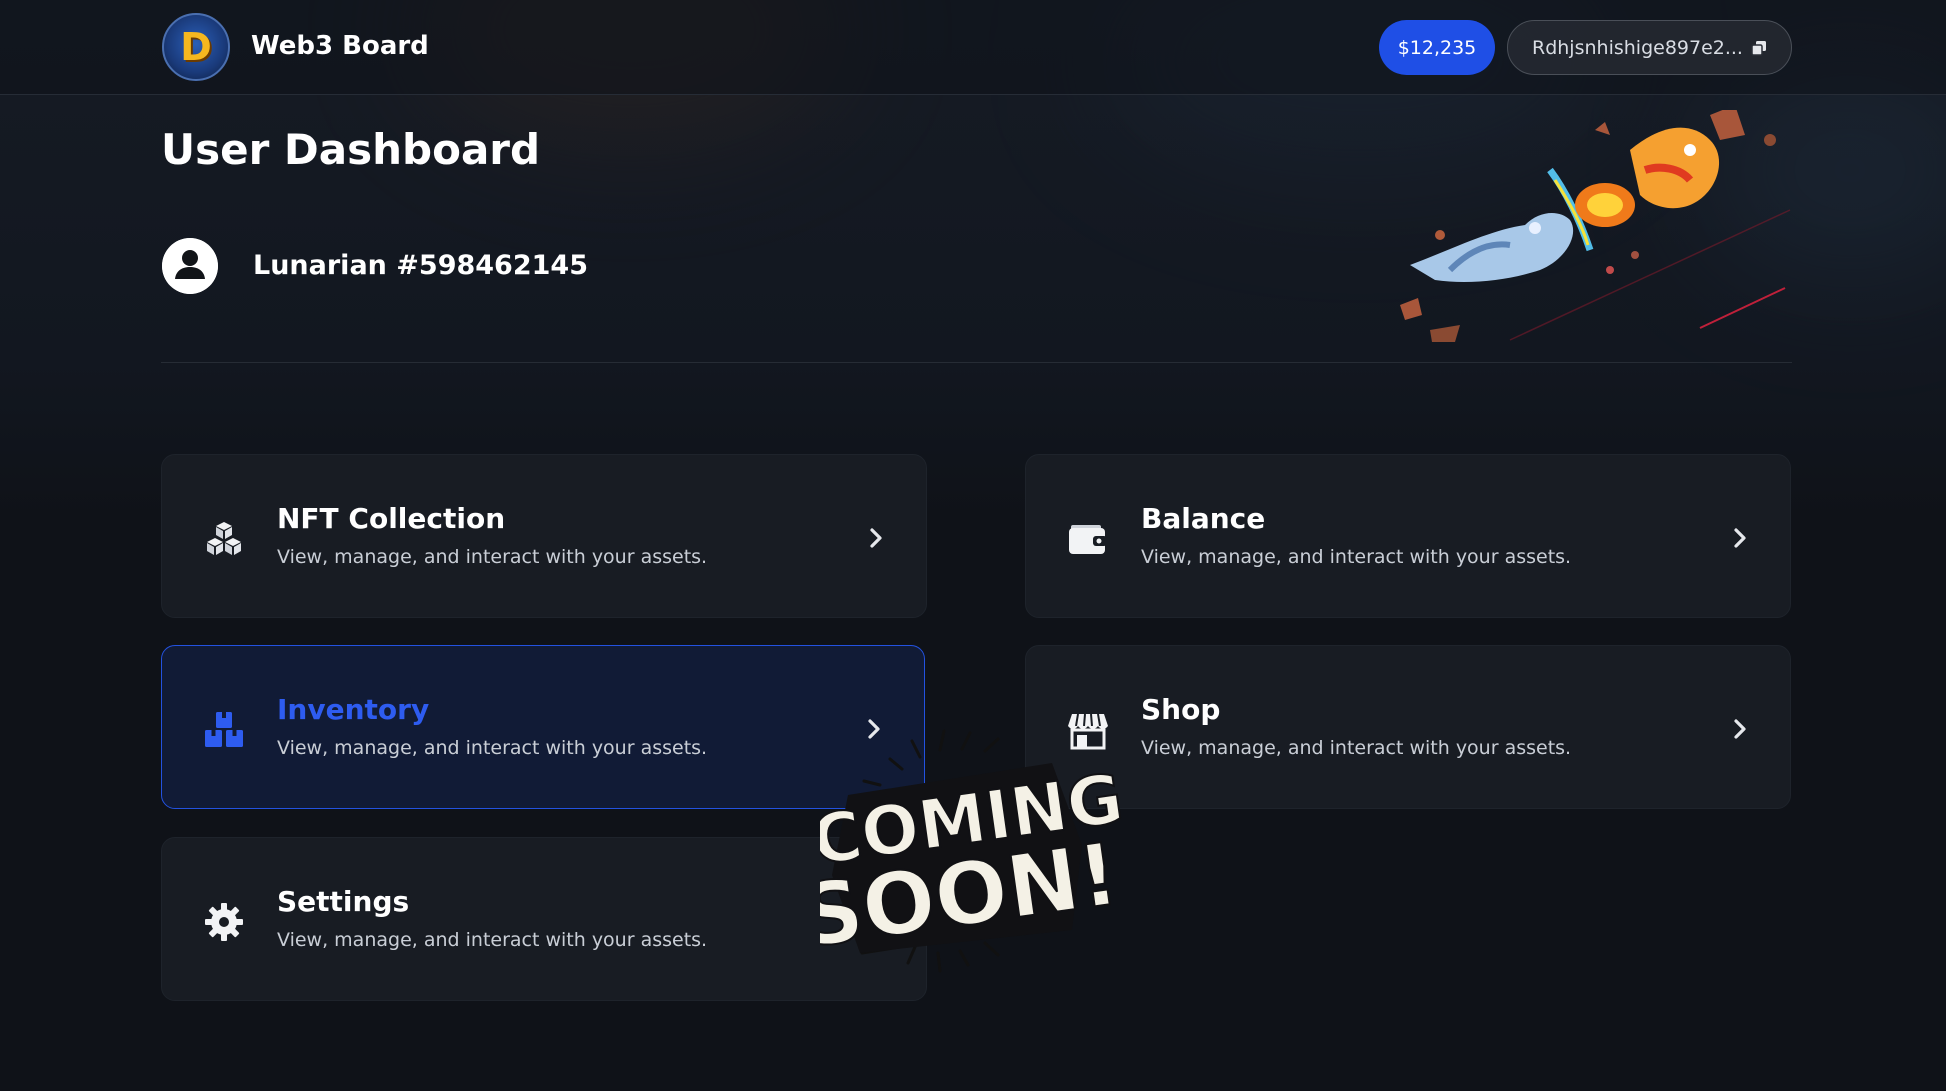  Describe the element at coordinates (1088, 539) in the screenshot. I see `wallet-icon` at that location.